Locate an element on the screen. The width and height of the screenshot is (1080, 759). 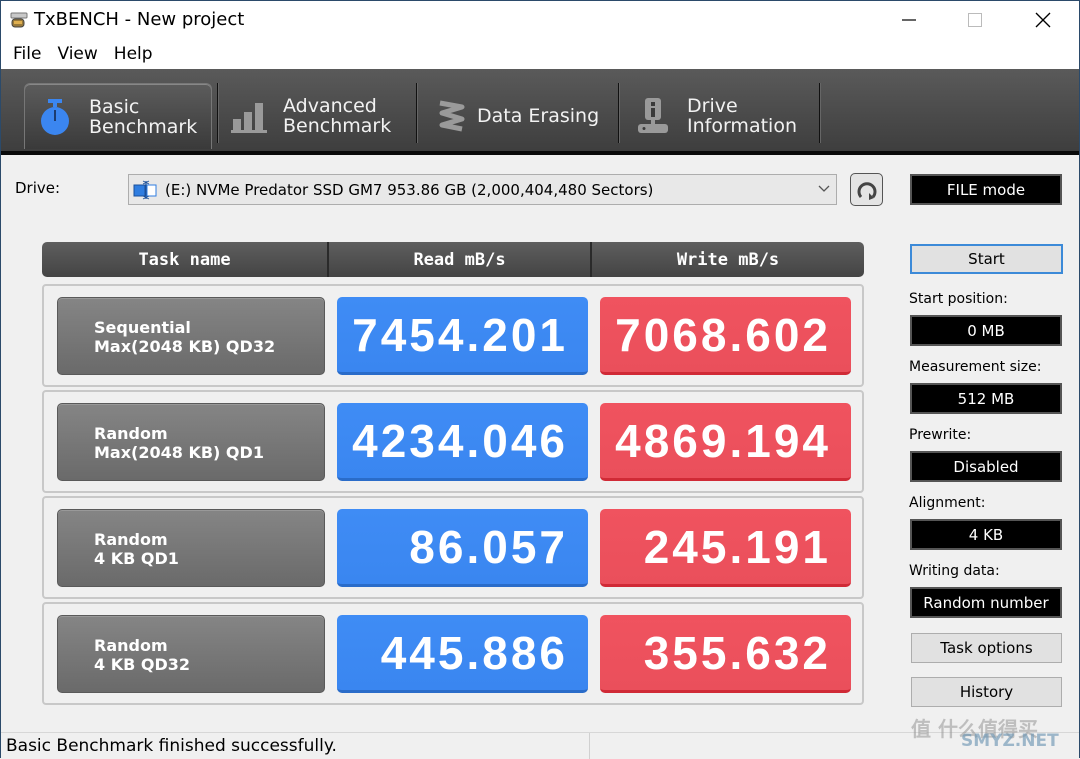
status-text: Basic Benchmark finished successfully. is located at coordinates (171, 746).